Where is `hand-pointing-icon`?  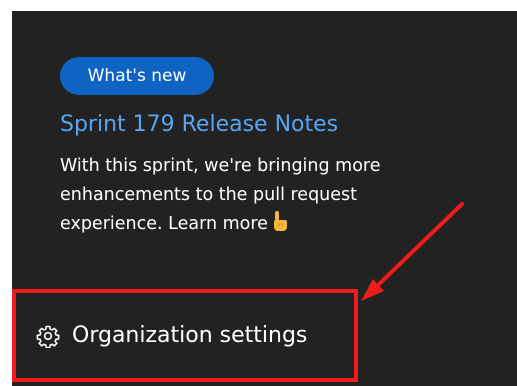 hand-pointing-icon is located at coordinates (280, 226).